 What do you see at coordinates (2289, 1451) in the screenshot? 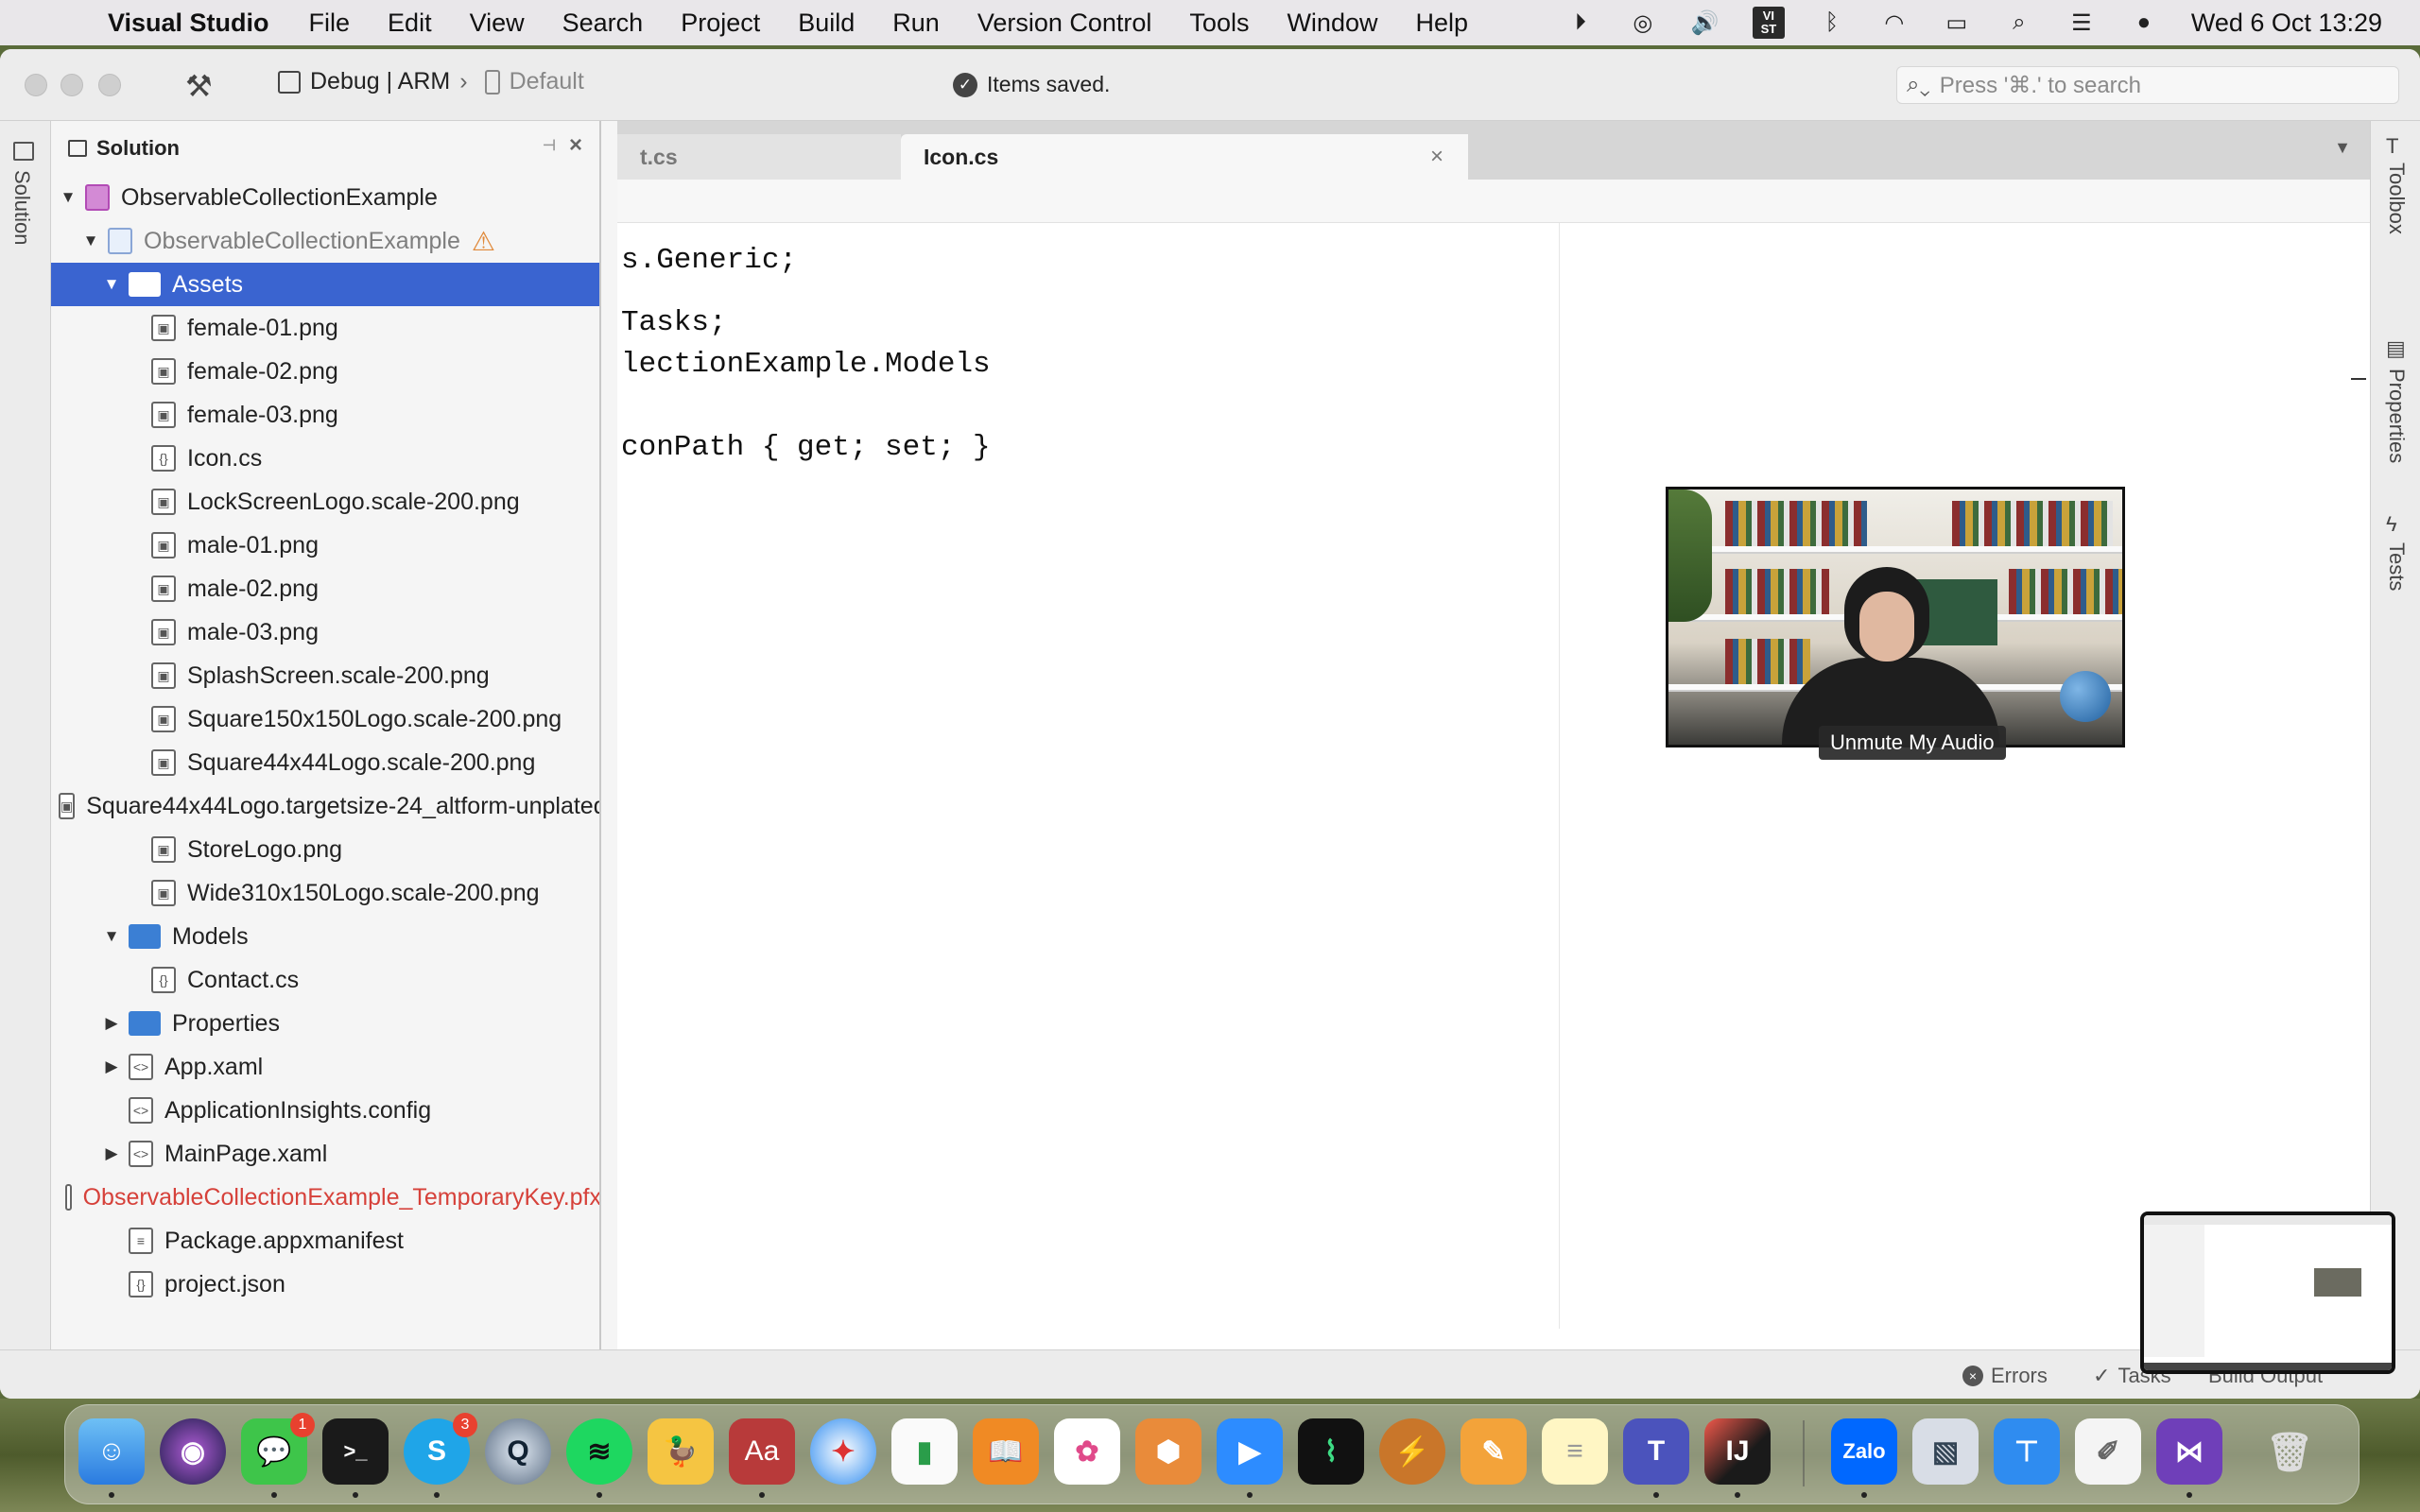
I see `trash-icon: 🗑` at bounding box center [2289, 1451].